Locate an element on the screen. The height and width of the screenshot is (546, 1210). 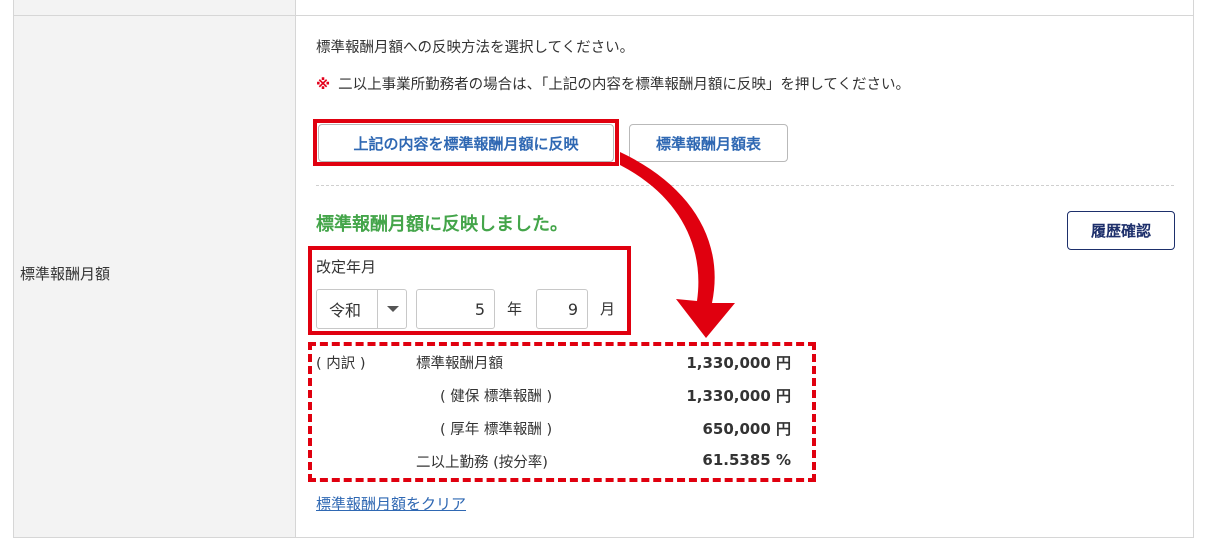
breakdown-value-monthly: 1,330,000 円 is located at coordinates (738, 363).